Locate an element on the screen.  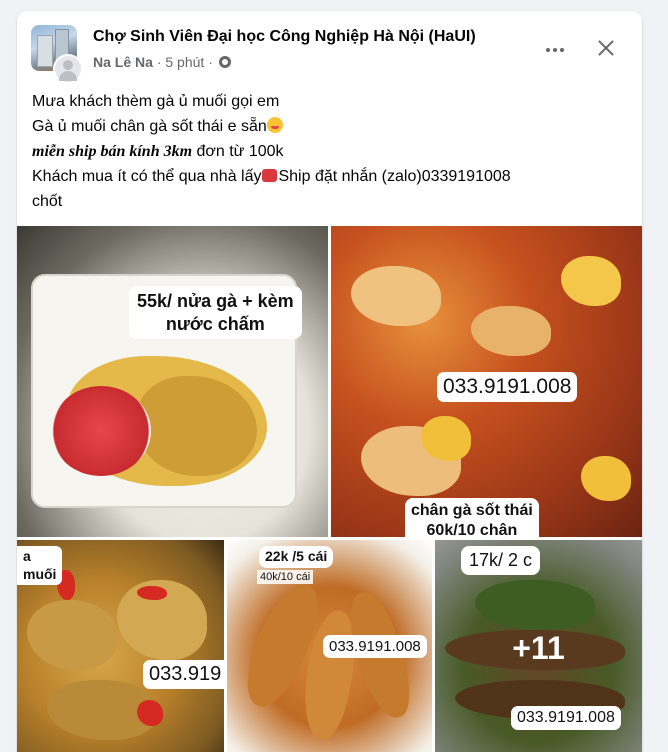
post-text-line: miễn ship bán kính 3km đơn từ 100k is located at coordinates (332, 151).